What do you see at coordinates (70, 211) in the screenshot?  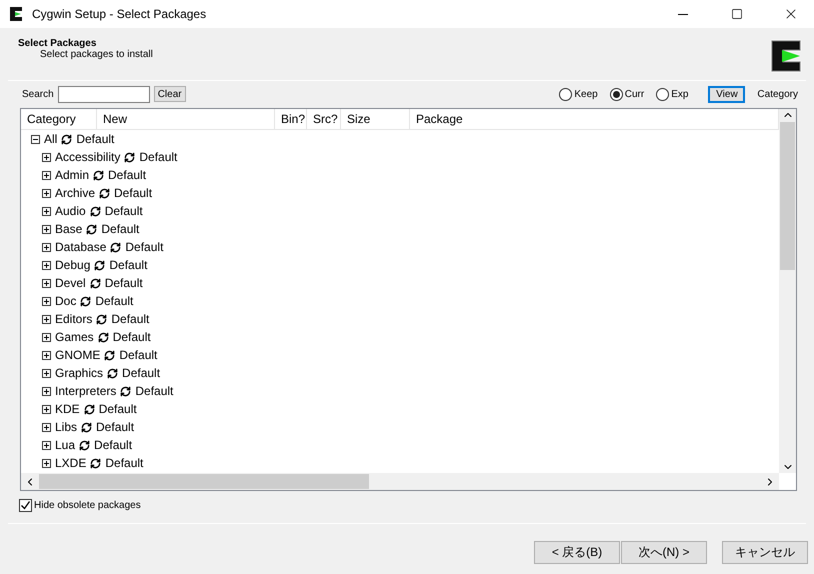 I see `category-name: Audio` at bounding box center [70, 211].